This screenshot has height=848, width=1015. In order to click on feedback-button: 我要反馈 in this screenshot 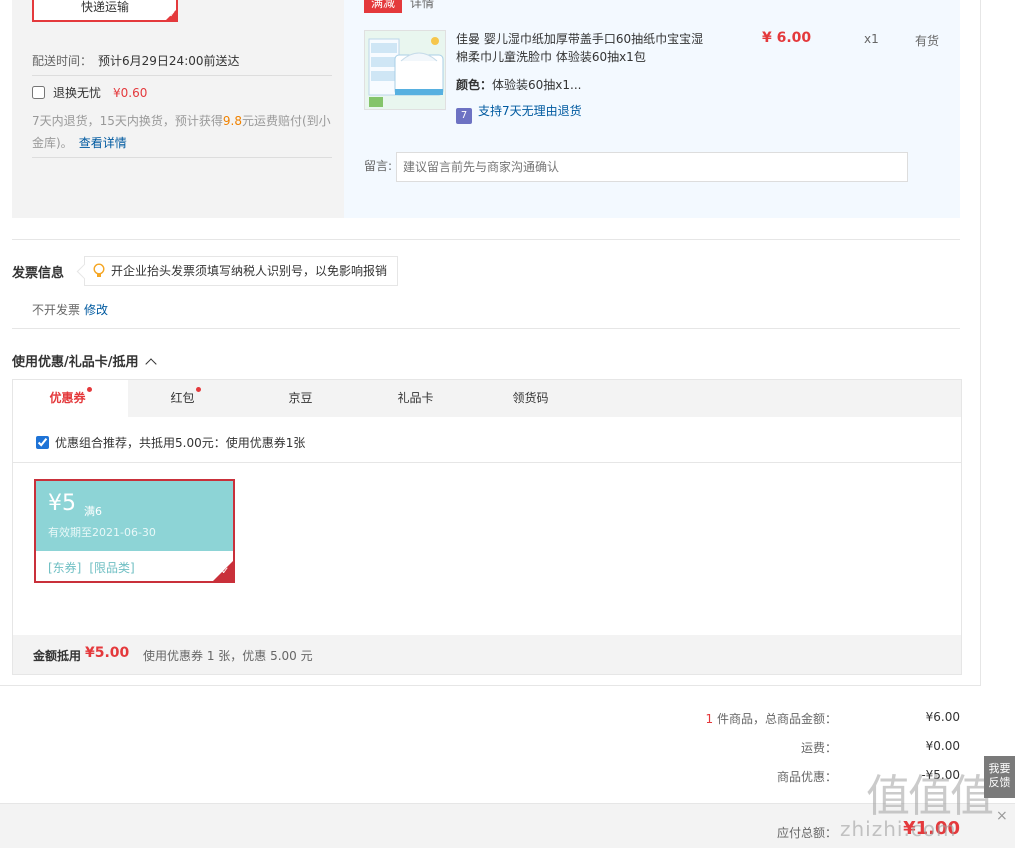, I will do `click(999, 777)`.